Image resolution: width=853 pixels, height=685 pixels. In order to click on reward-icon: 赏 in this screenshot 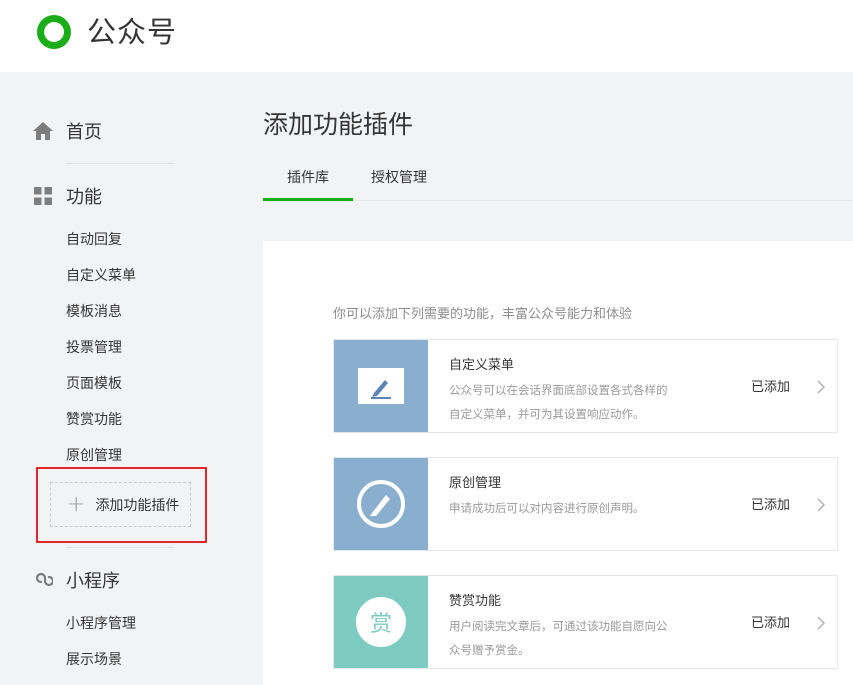, I will do `click(381, 622)`.